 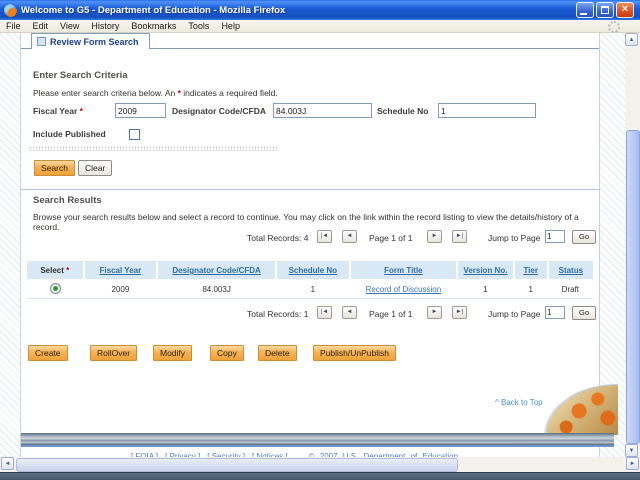 What do you see at coordinates (530, 289) in the screenshot?
I see `cell-tier: 1` at bounding box center [530, 289].